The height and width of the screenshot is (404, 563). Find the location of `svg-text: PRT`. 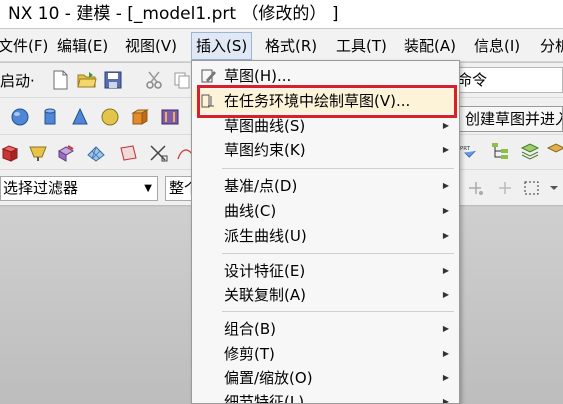

svg-text: PRT is located at coordinates (465, 149).